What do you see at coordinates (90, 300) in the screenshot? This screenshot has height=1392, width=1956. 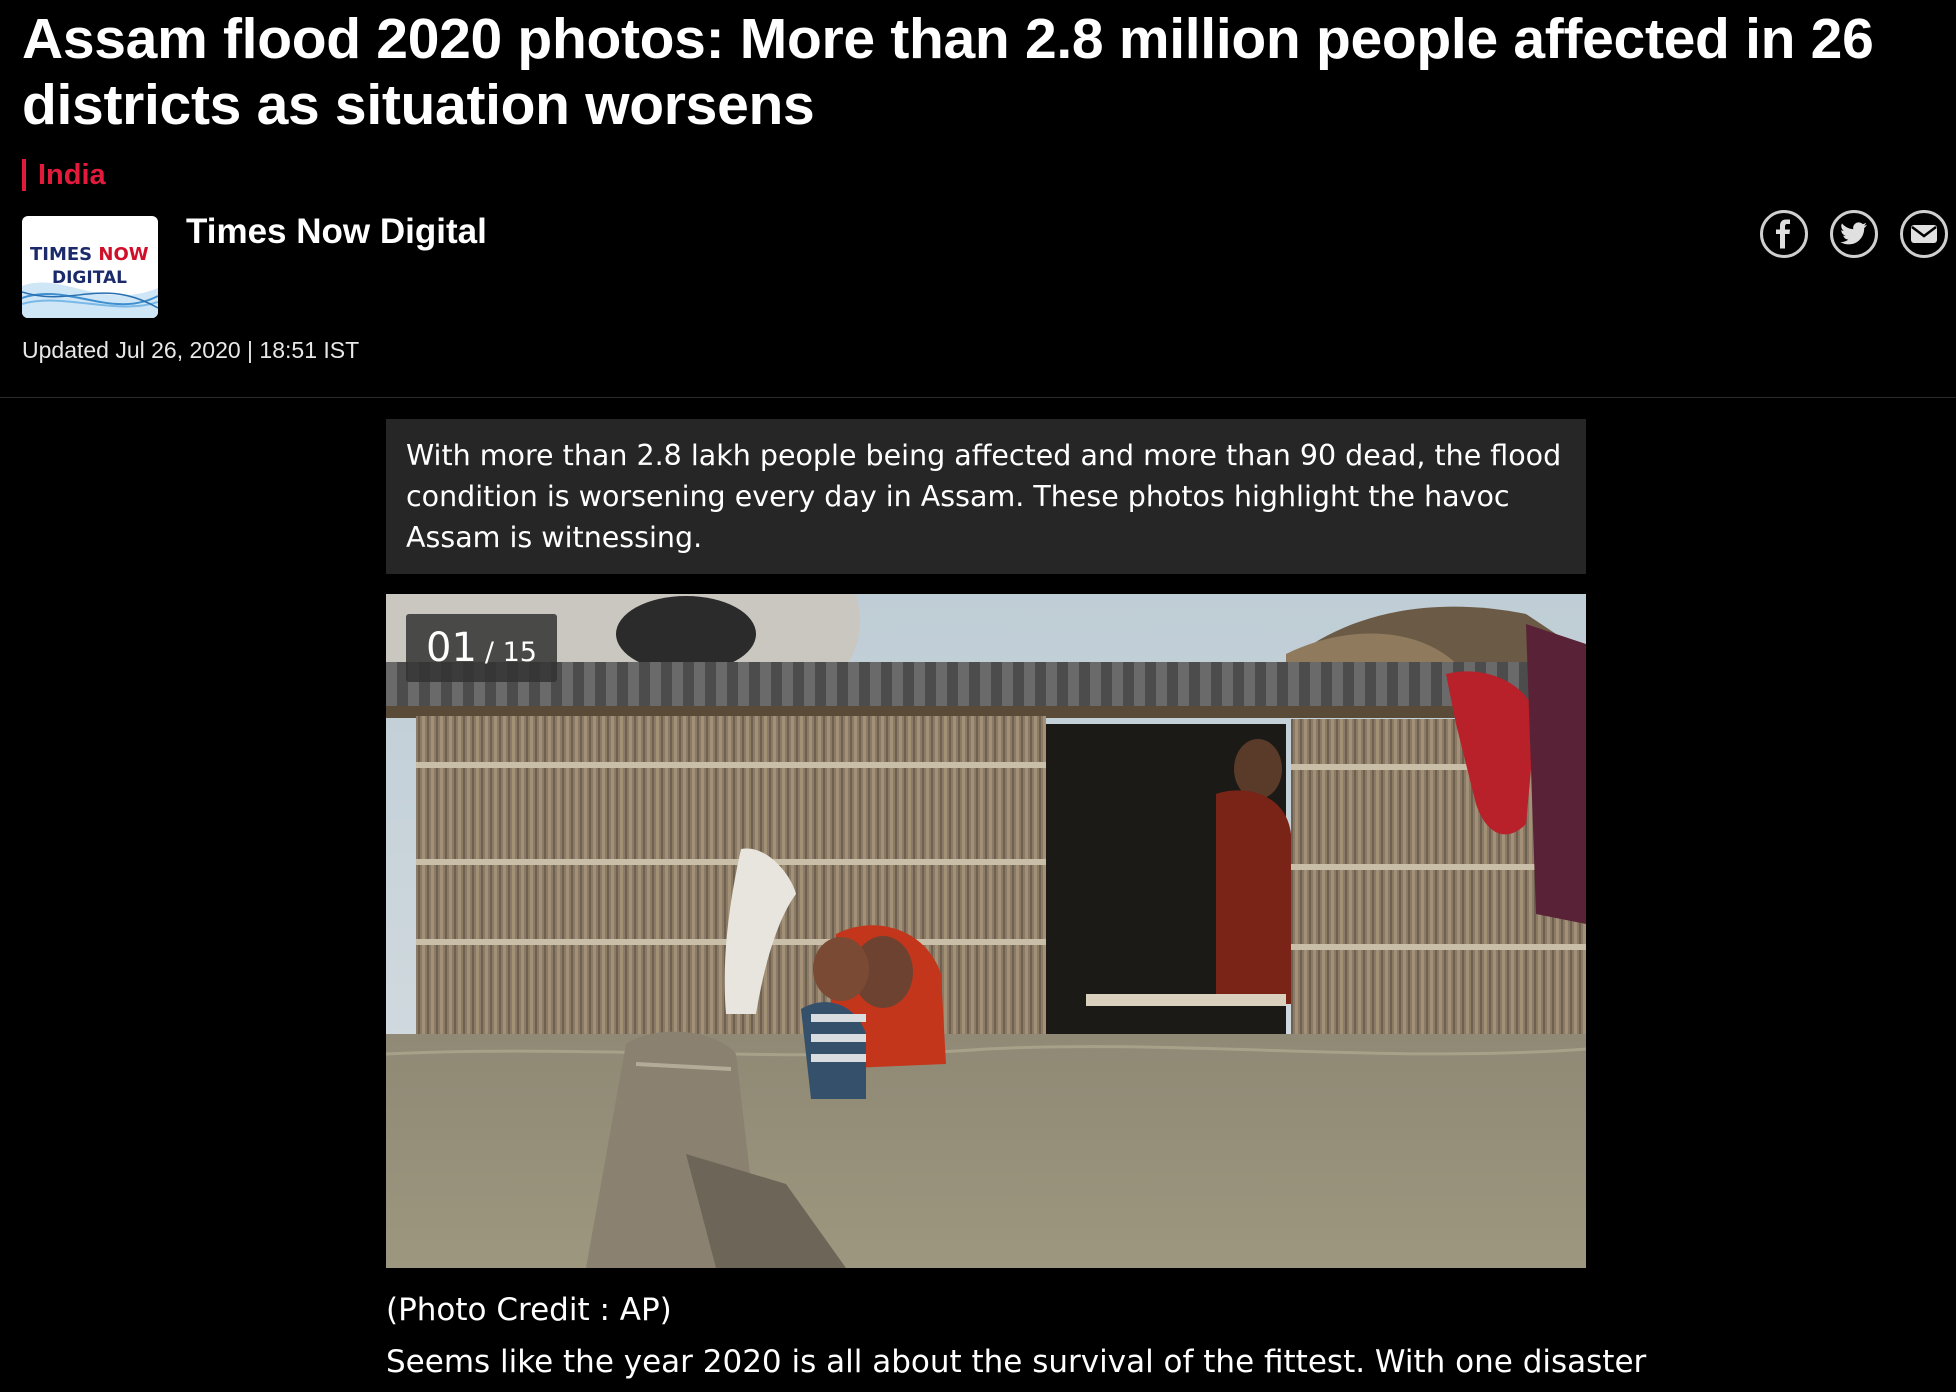 I see `logo-wave-graphic` at bounding box center [90, 300].